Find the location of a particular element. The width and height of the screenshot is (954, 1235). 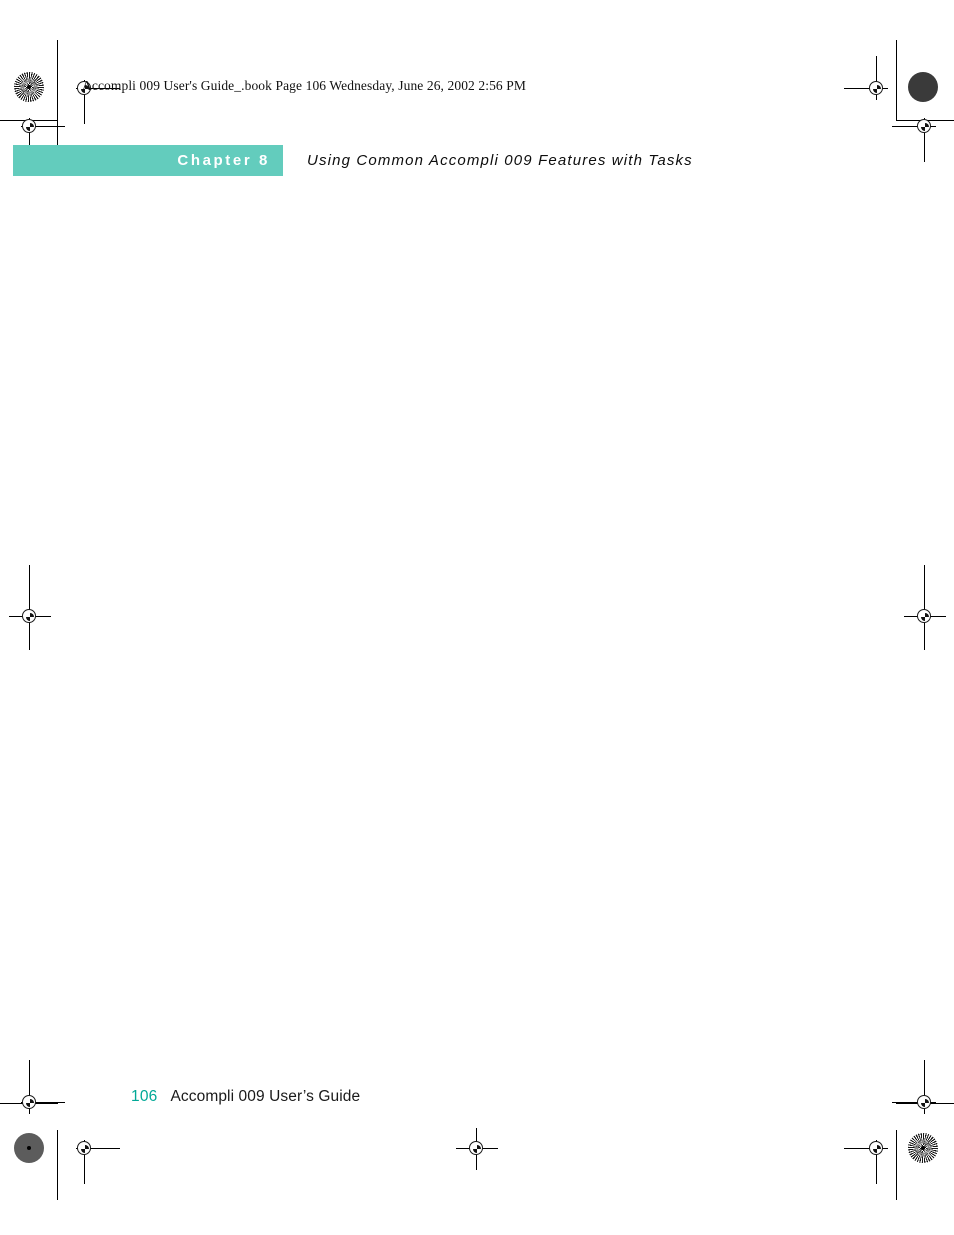

trim-rule-vertical-bottom-right-in is located at coordinates (896, 1165).